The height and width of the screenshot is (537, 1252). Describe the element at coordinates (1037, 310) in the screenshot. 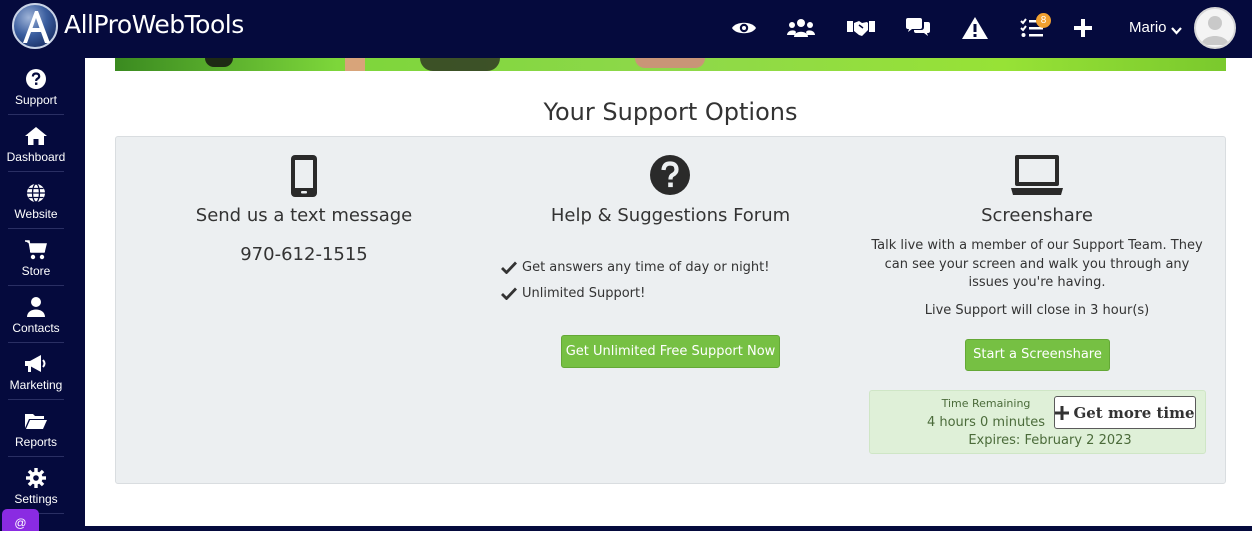

I see `live-support-close-note: Live Support will close in 3 hour(s)` at that location.